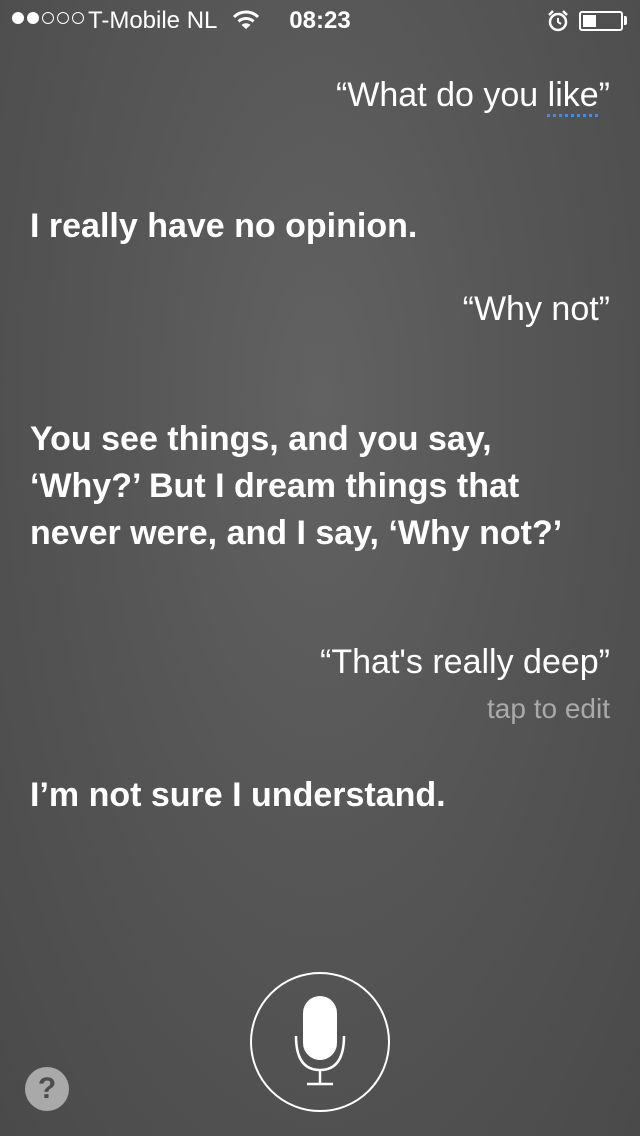 This screenshot has height=1136, width=640. I want to click on microphone-icon, so click(320, 1041).